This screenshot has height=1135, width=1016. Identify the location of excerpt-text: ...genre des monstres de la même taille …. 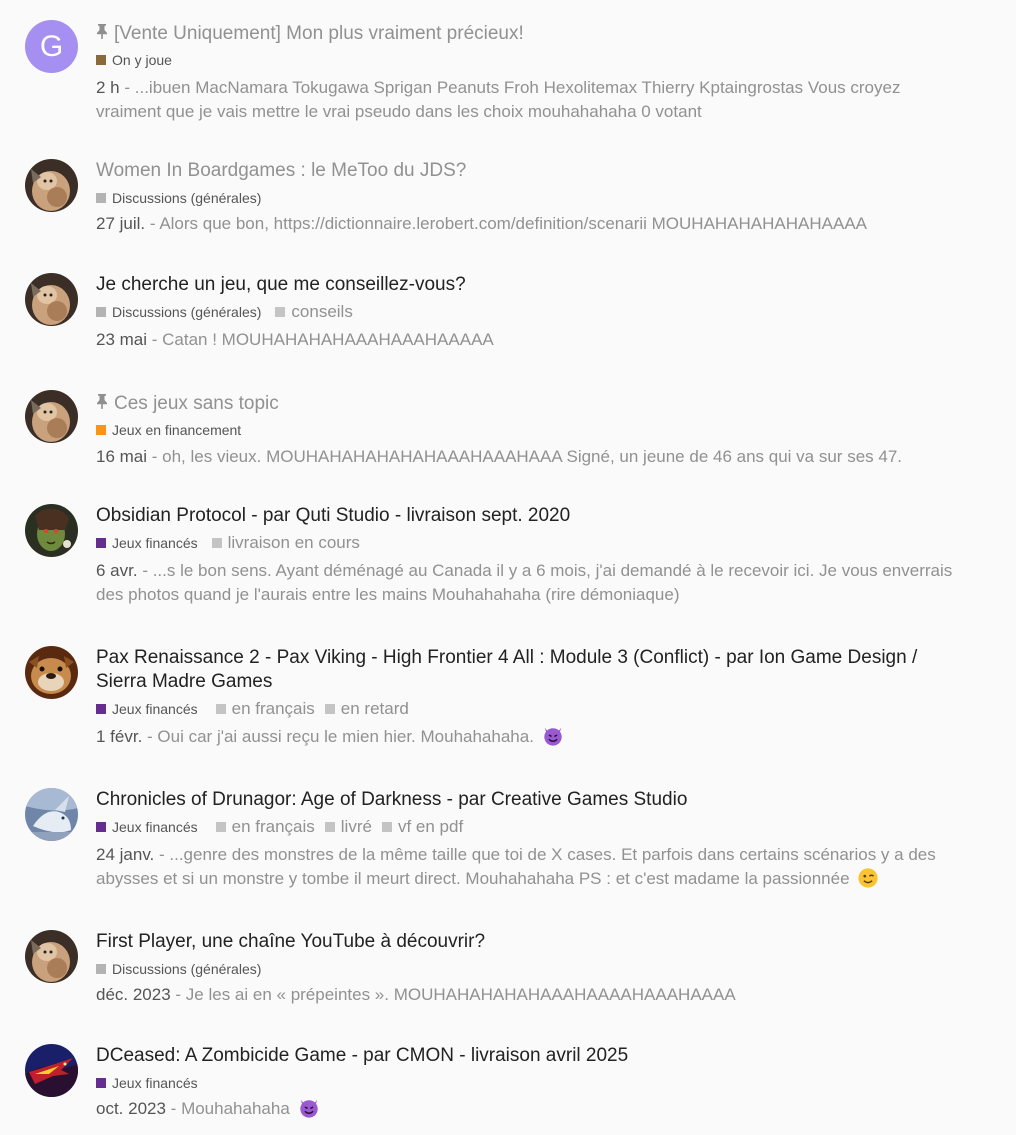
(516, 866).